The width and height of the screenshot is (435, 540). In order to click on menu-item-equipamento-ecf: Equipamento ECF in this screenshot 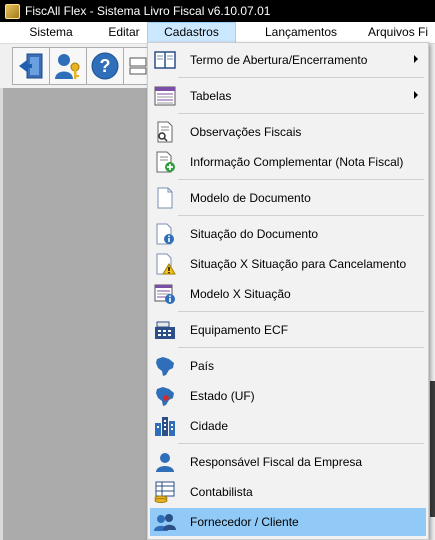, I will do `click(288, 330)`.